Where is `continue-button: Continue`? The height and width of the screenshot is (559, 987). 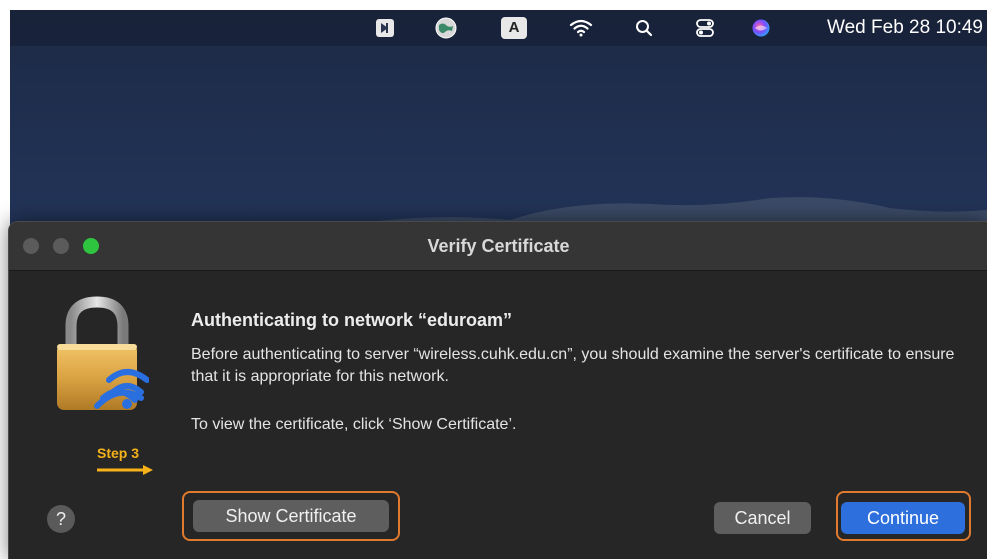 continue-button: Continue is located at coordinates (903, 518).